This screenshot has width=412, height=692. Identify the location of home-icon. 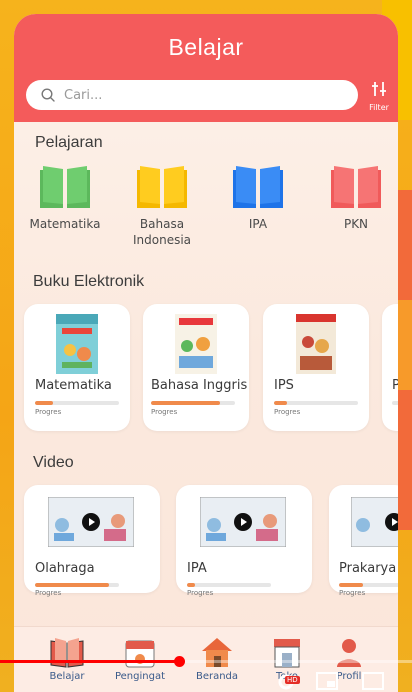
(217, 652).